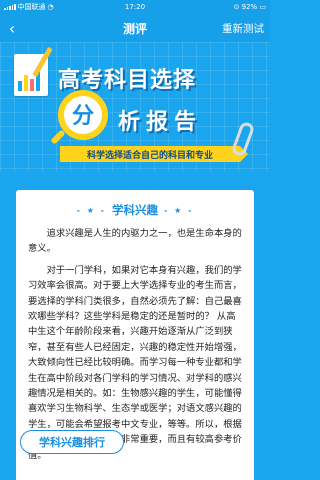 The image size is (320, 480). Describe the element at coordinates (179, 210) in the screenshot. I see `decorative-dashes-right: - ★ -` at that location.